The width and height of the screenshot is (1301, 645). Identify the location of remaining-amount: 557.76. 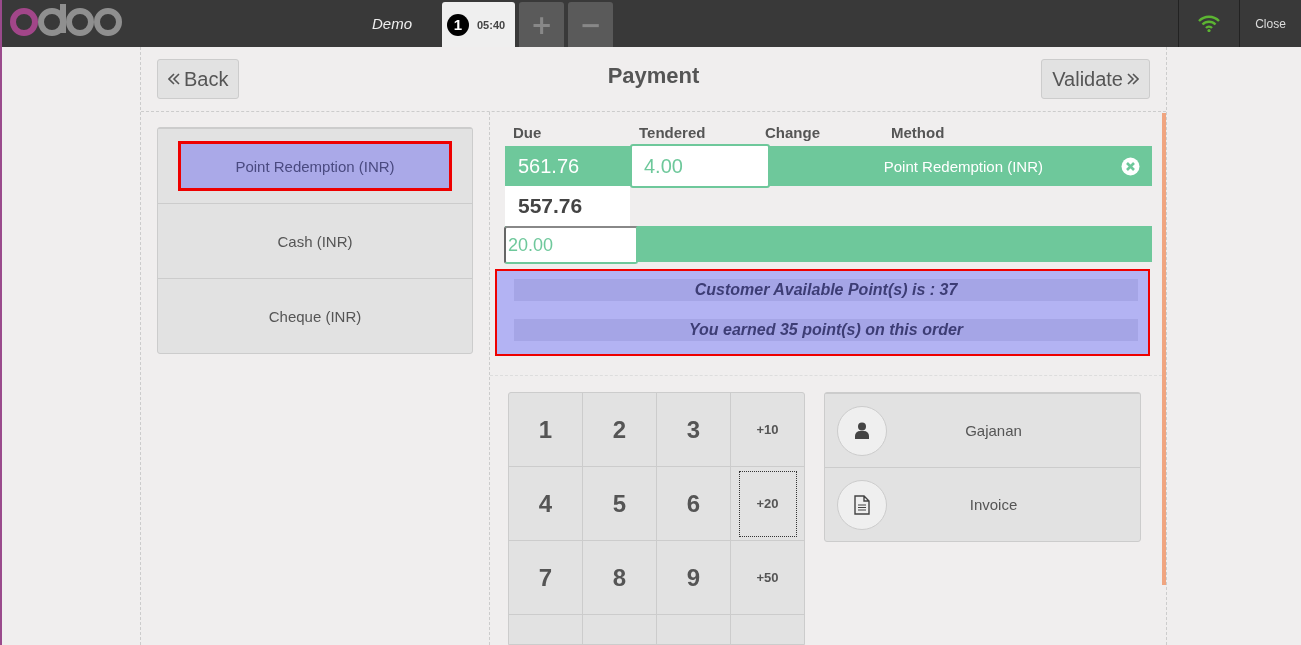
(567, 206).